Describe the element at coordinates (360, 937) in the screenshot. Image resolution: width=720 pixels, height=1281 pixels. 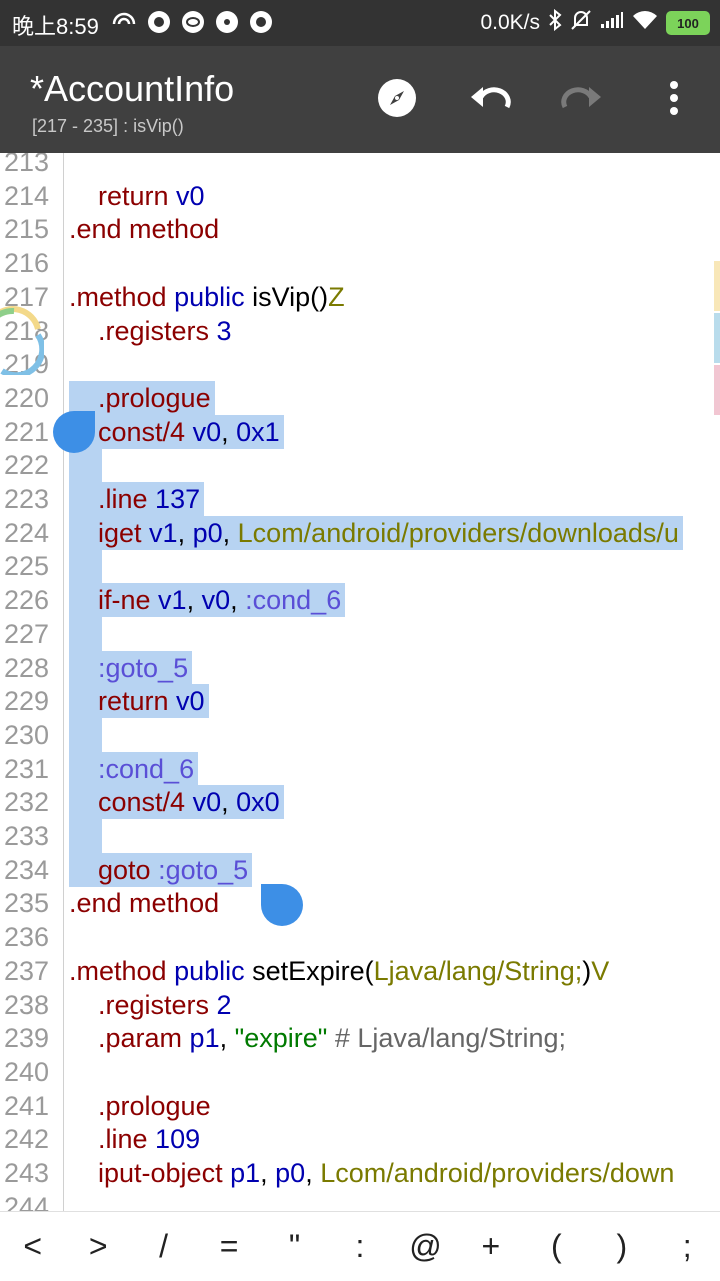
I see `code-line: 236` at that location.